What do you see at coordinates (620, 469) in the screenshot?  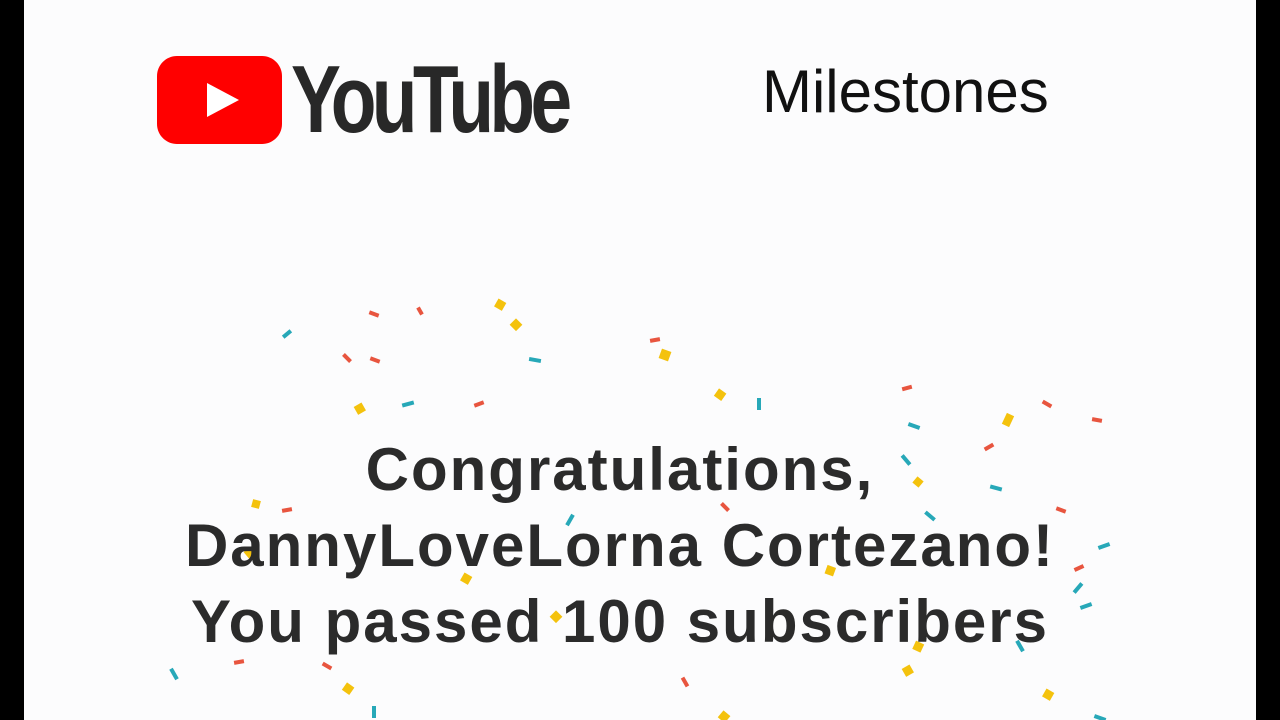 I see `congratulations-line: Congratulations,` at bounding box center [620, 469].